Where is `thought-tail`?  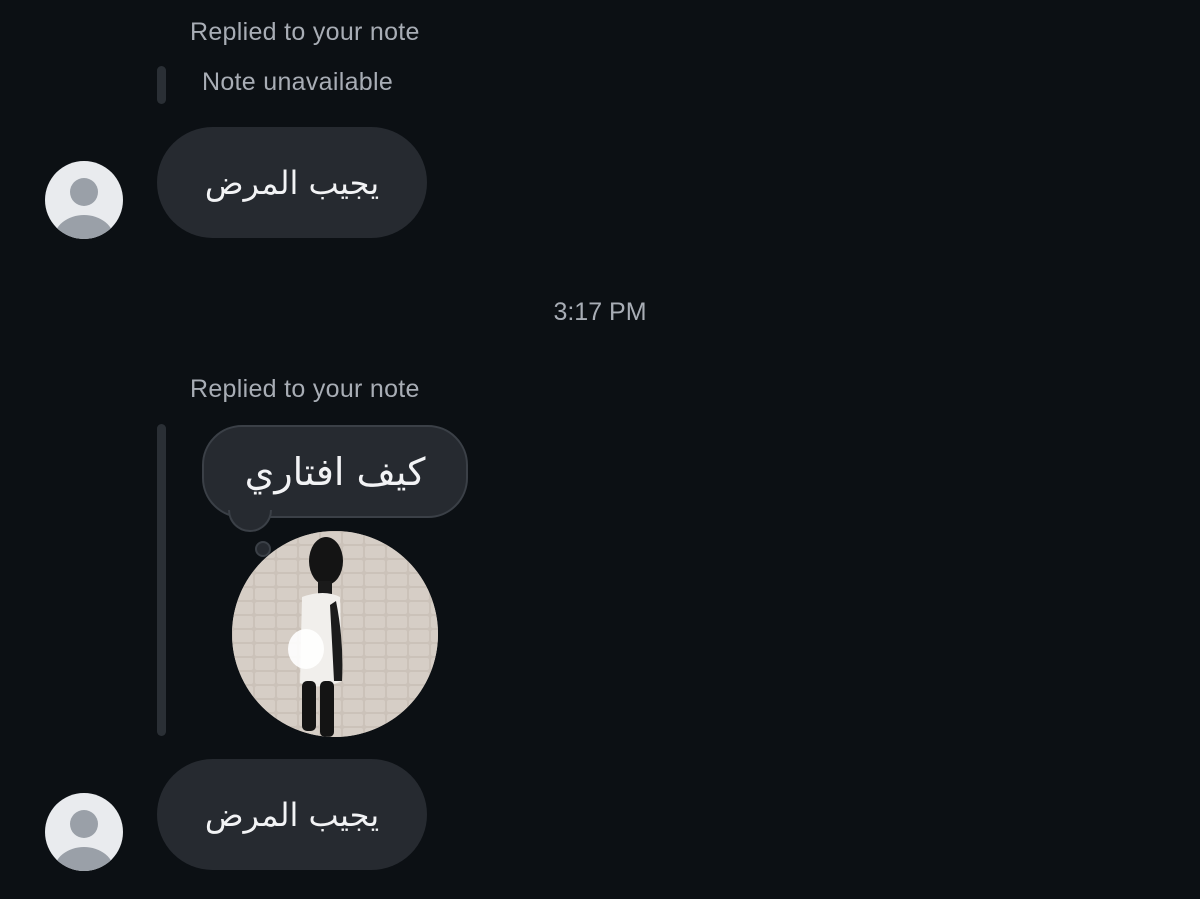
thought-tail is located at coordinates (250, 521).